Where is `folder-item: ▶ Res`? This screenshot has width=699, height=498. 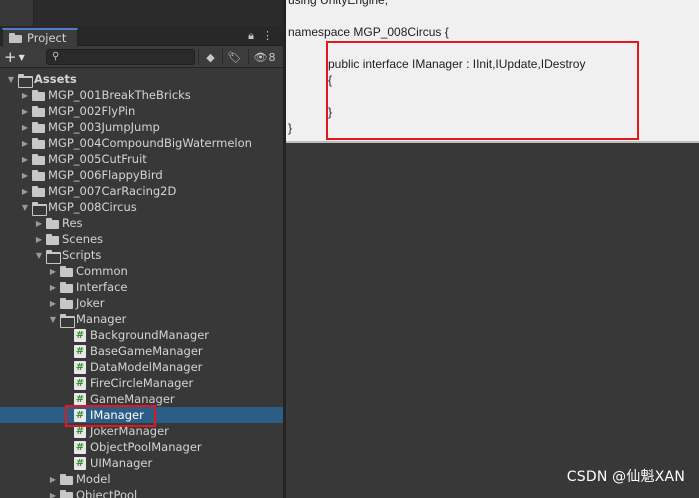
folder-item: ▶ Res is located at coordinates (141, 223).